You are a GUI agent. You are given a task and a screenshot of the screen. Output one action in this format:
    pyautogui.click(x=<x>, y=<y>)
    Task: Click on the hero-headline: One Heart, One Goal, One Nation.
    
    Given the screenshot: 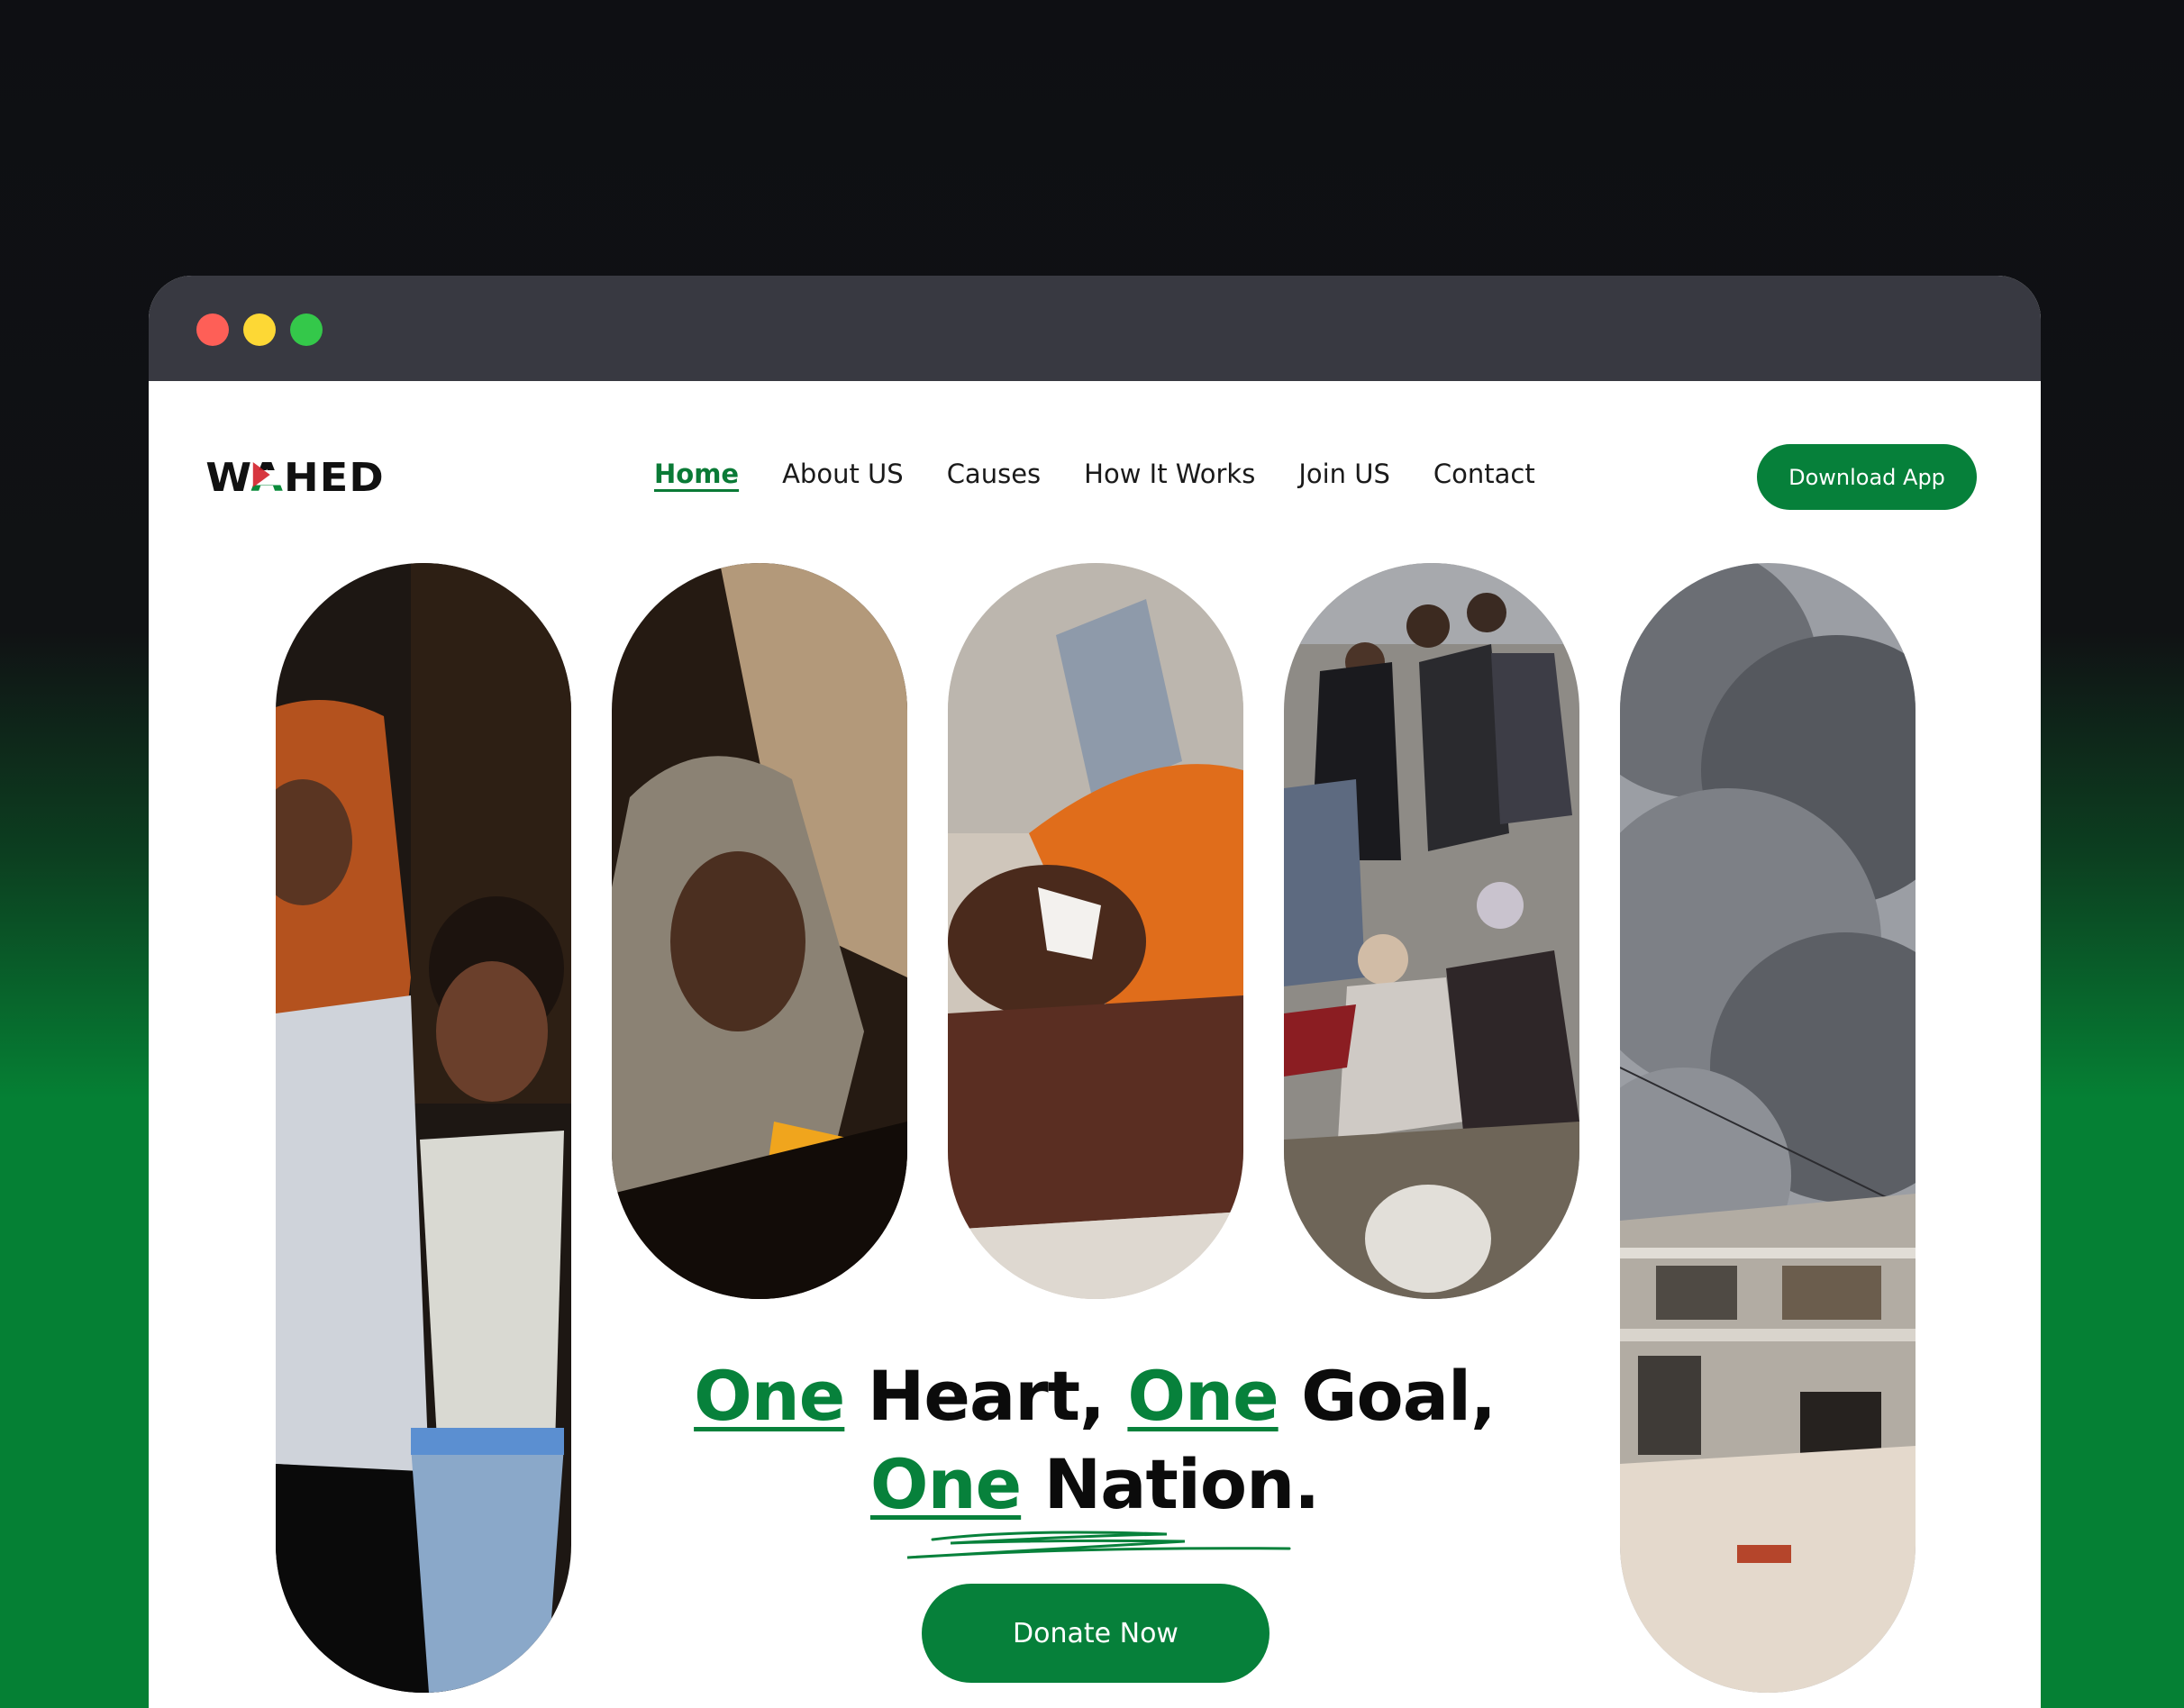 What is the action you would take?
    pyautogui.click(x=1094, y=1440)
    